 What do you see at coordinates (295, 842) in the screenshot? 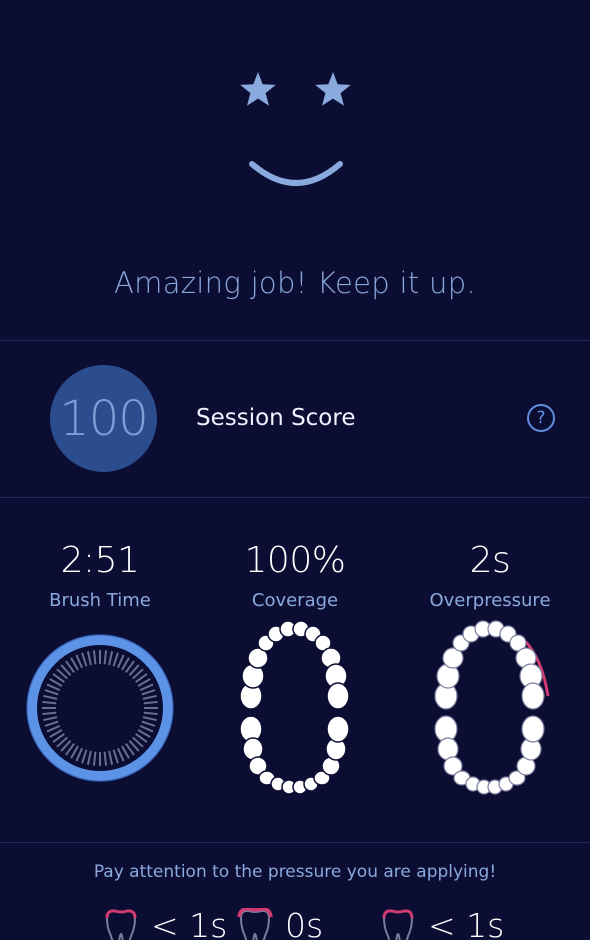
I see `divider` at bounding box center [295, 842].